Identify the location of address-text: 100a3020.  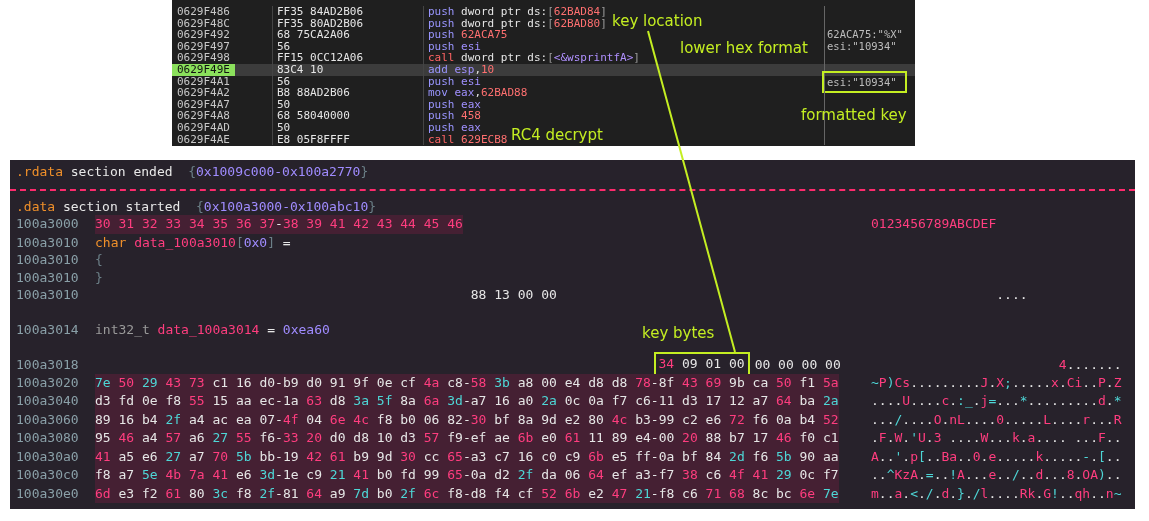
(48, 382).